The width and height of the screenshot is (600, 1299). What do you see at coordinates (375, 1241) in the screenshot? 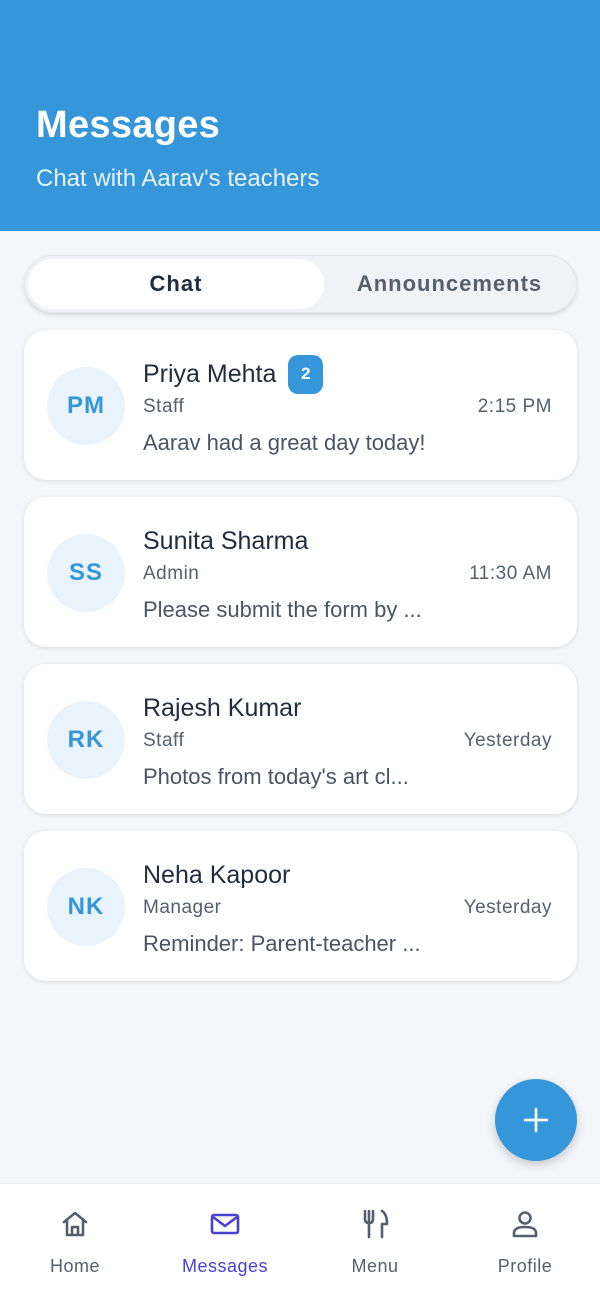
I see `nav-menu: Menu` at bounding box center [375, 1241].